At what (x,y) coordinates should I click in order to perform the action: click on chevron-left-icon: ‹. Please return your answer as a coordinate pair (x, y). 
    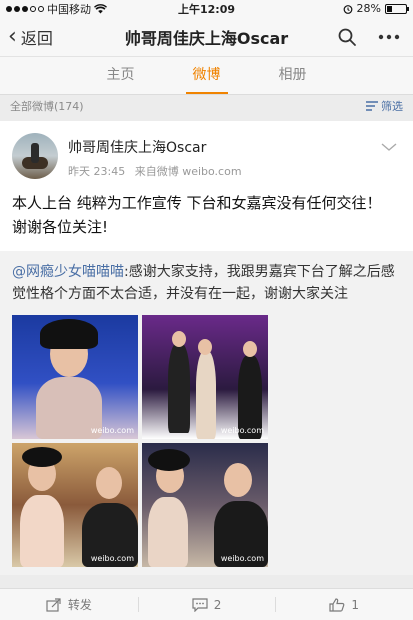
    Looking at the image, I should click on (12, 36).